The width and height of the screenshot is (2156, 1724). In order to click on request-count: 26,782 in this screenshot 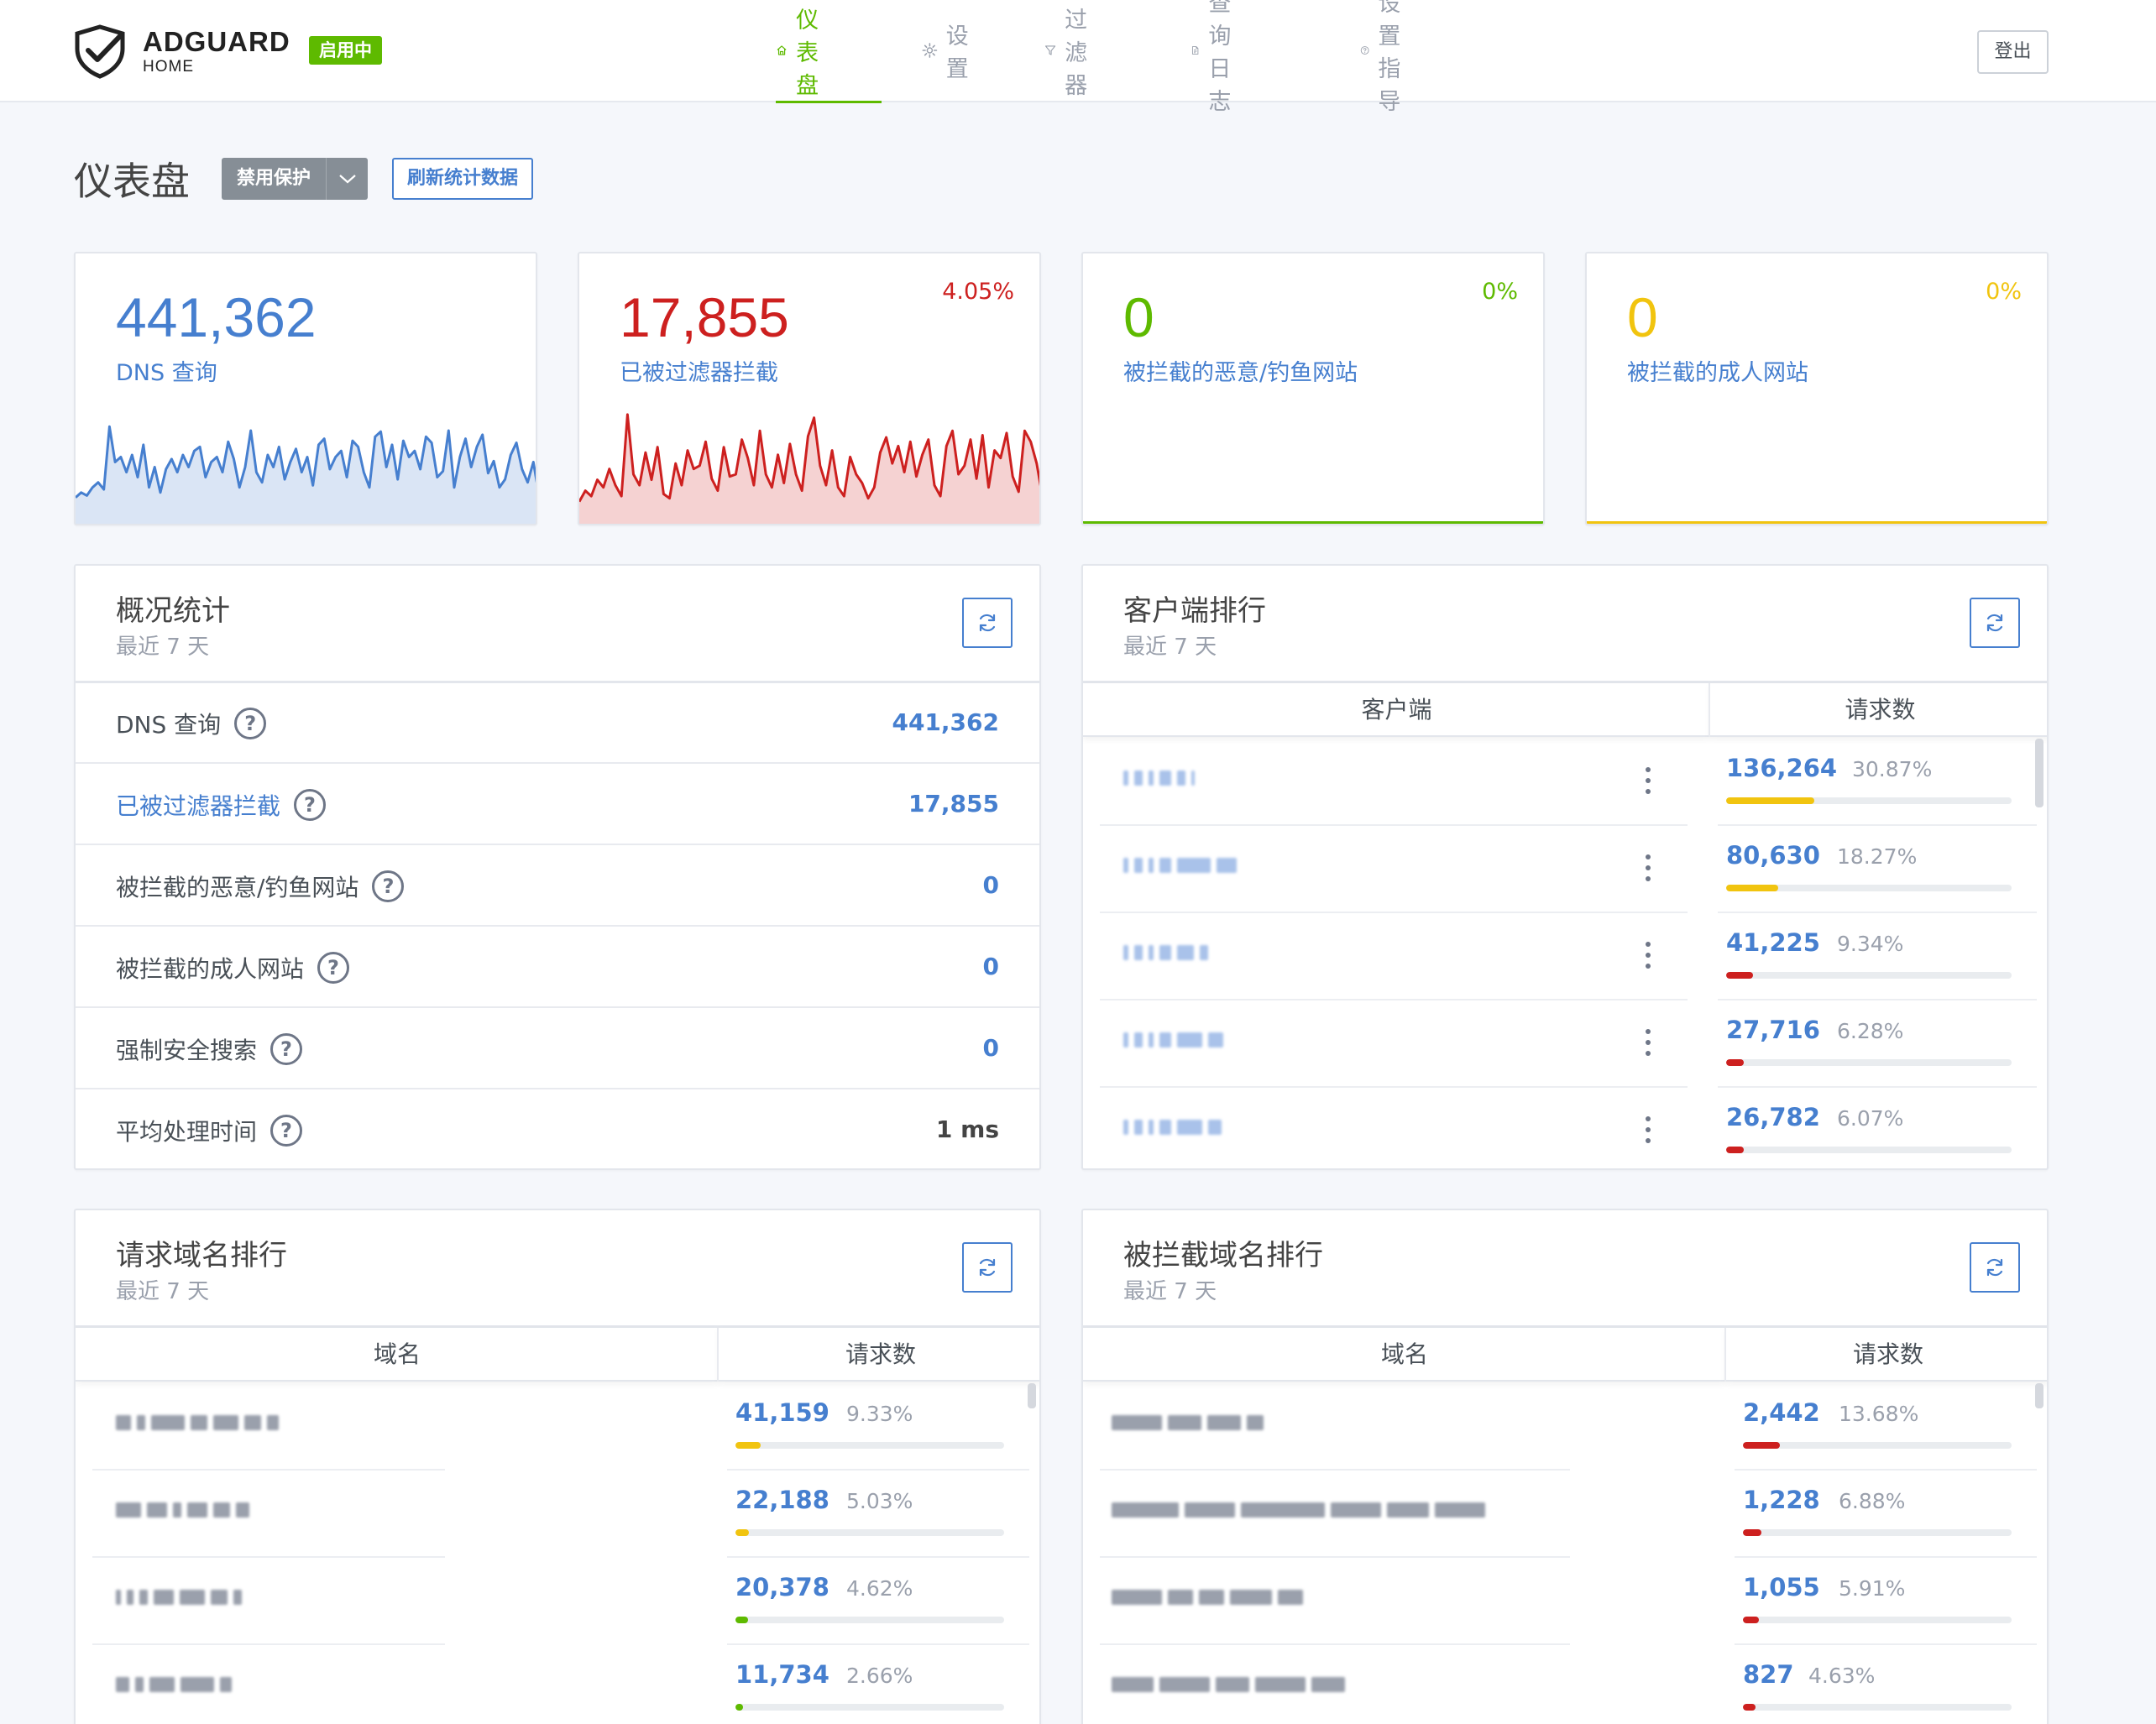, I will do `click(1773, 1117)`.